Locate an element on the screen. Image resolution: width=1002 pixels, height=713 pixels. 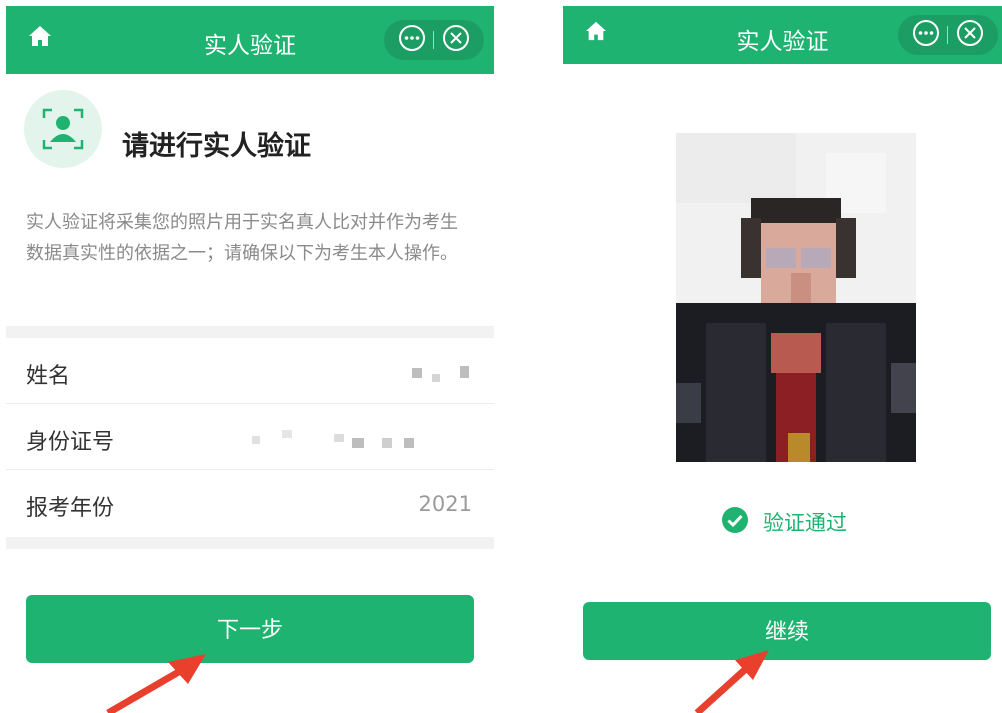
next-step-button: 下一步 is located at coordinates (250, 629).